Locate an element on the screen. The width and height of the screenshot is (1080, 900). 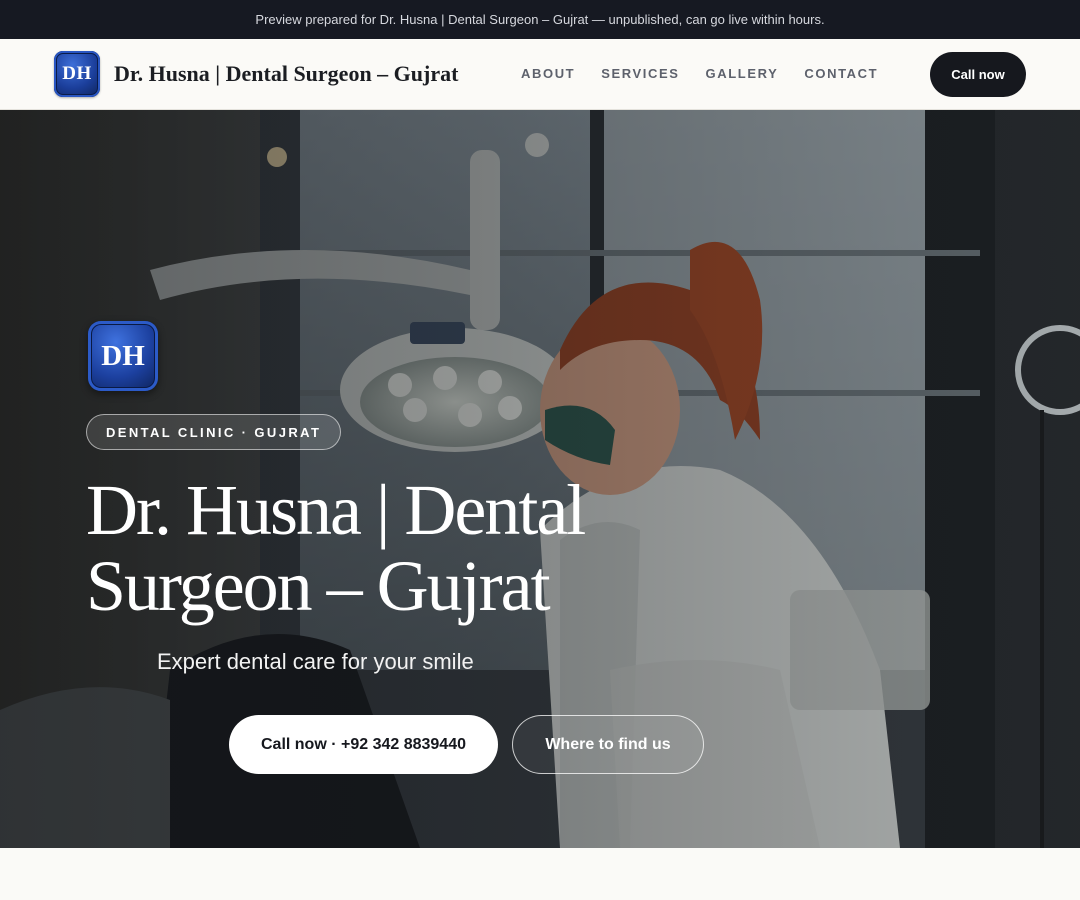
logo-badge: DH is located at coordinates (77, 74).